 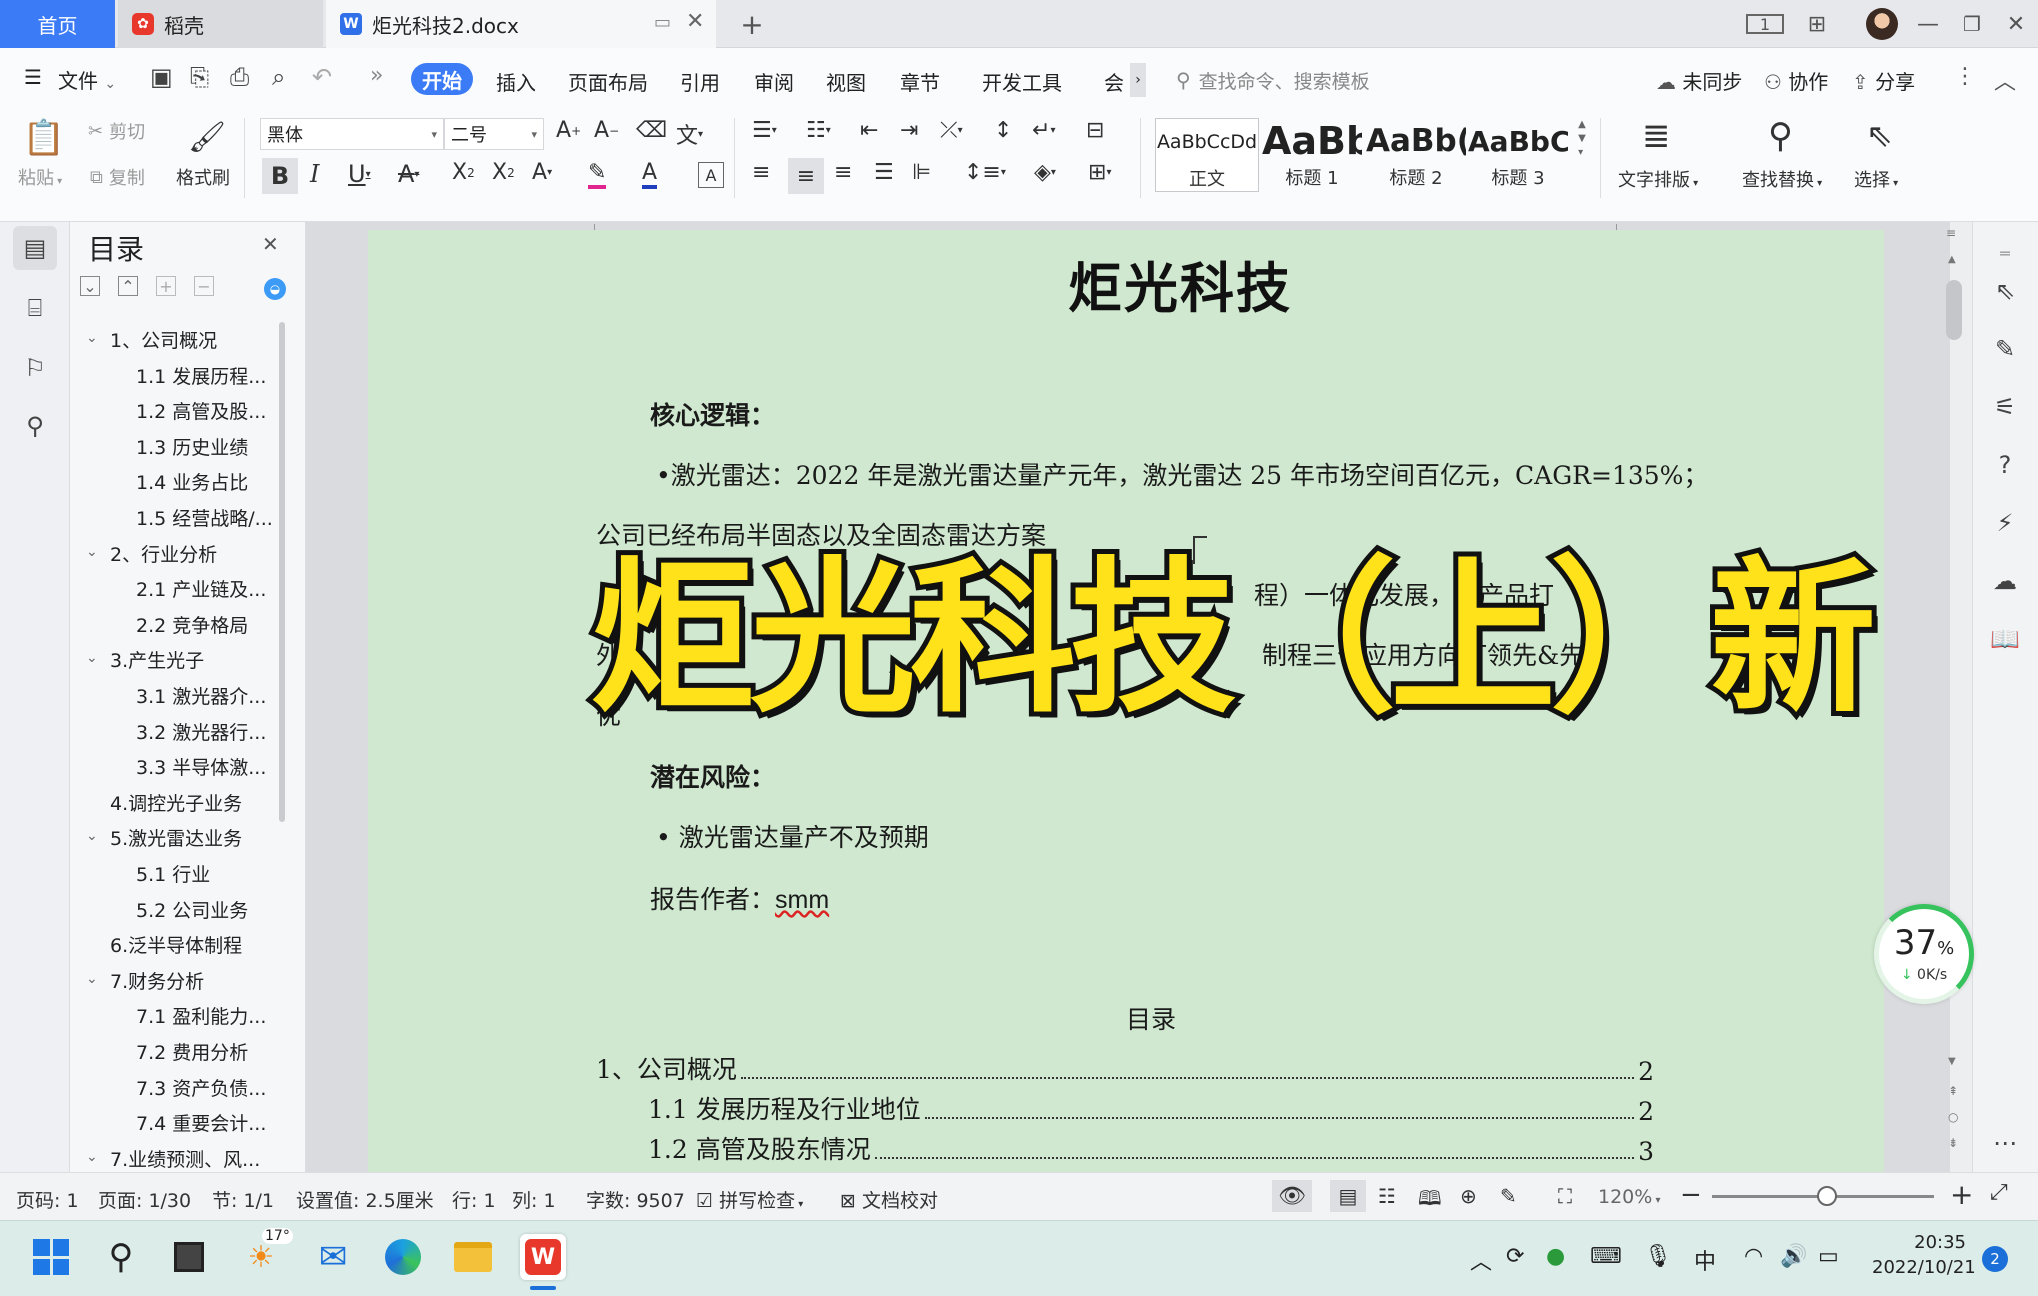 I want to click on pen-icon: ✎, so click(x=2005, y=349).